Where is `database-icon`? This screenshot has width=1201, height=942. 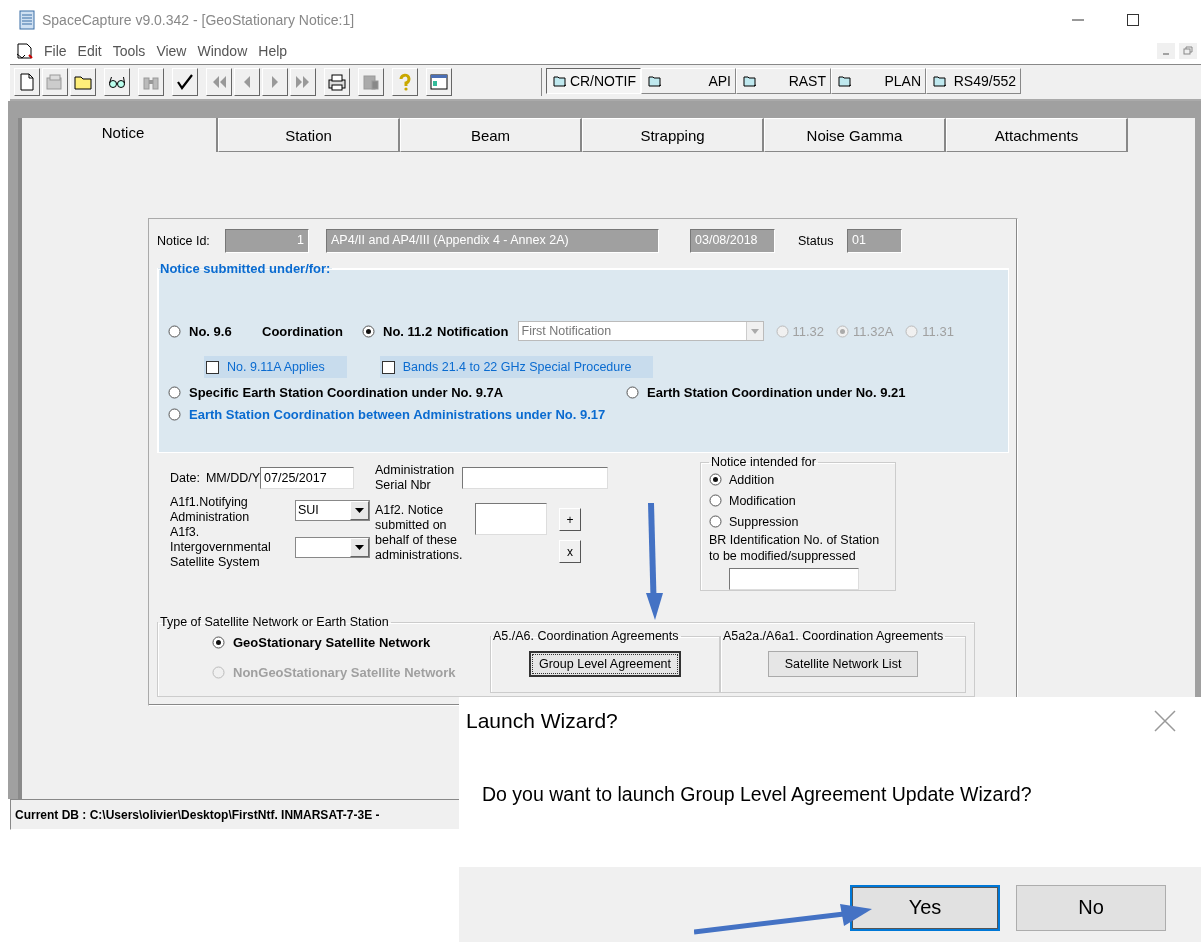 database-icon is located at coordinates (55, 82).